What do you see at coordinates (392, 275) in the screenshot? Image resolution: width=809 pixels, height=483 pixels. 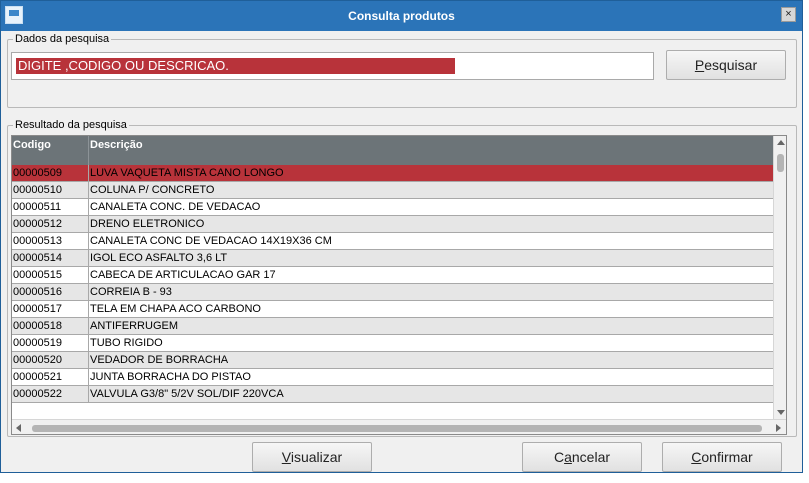 I see `table-row: 00000515 CABECA DE ARTICULACAO GAR 17` at bounding box center [392, 275].